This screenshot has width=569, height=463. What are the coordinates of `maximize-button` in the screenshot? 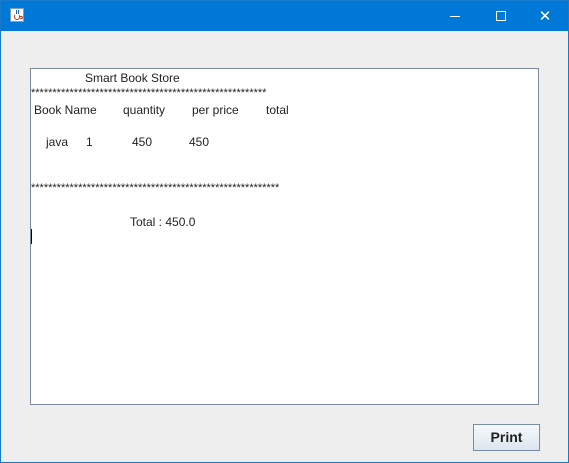 It's located at (501, 16).